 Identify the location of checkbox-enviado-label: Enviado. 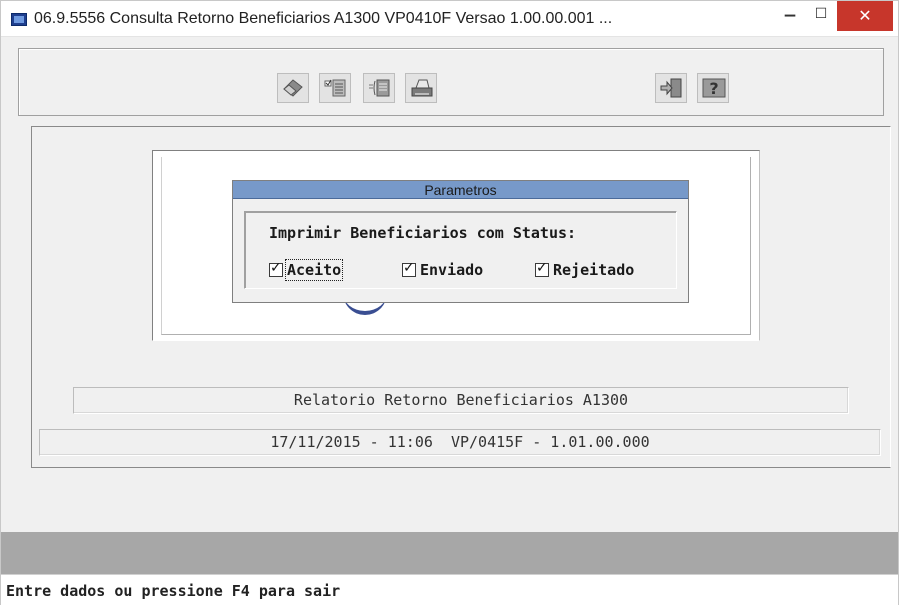
(452, 270).